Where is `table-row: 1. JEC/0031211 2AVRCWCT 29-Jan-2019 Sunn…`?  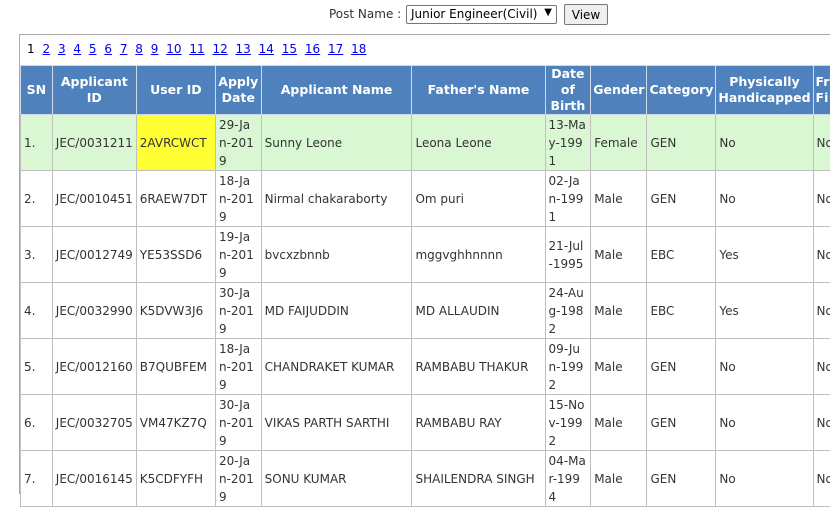 table-row: 1. JEC/0031211 2AVRCWCT 29-Jan-2019 Sunn… is located at coordinates (425, 143).